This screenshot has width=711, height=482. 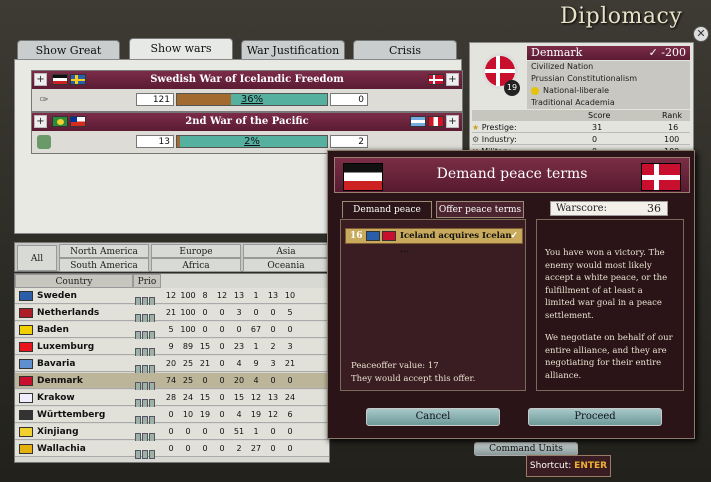 What do you see at coordinates (476, 127) in the screenshot?
I see `star-icon: ★` at bounding box center [476, 127].